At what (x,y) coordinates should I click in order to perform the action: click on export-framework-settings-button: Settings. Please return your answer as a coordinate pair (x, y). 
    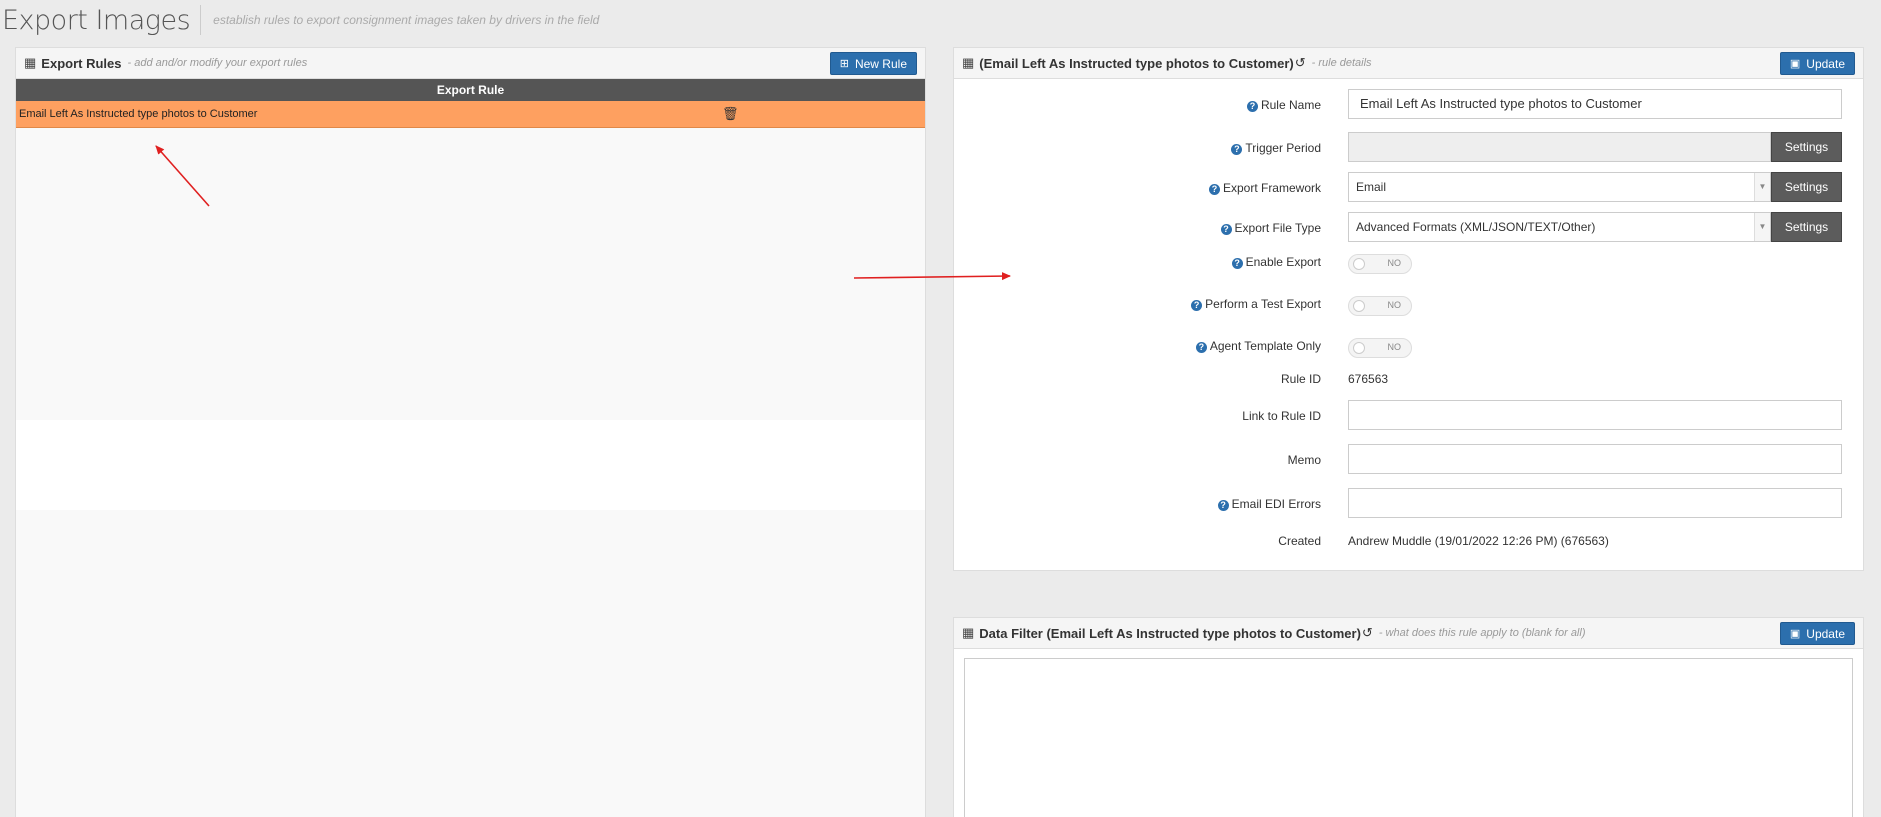
    Looking at the image, I should click on (1806, 187).